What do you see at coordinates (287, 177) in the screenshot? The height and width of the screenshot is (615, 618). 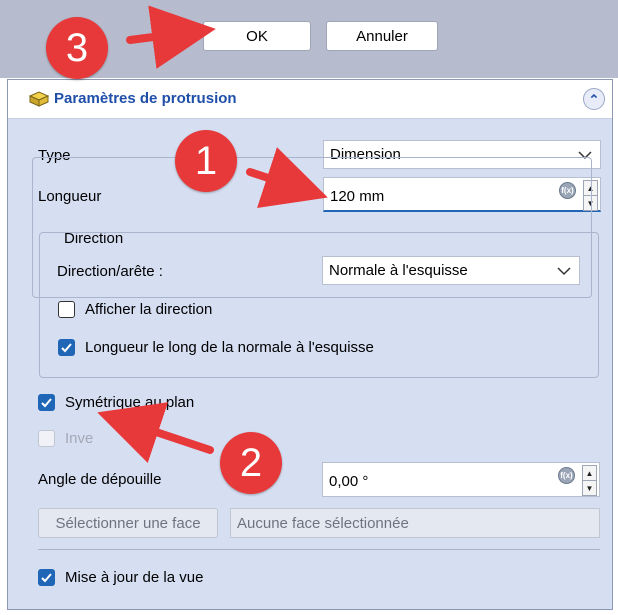 I see `arrow-to-length` at bounding box center [287, 177].